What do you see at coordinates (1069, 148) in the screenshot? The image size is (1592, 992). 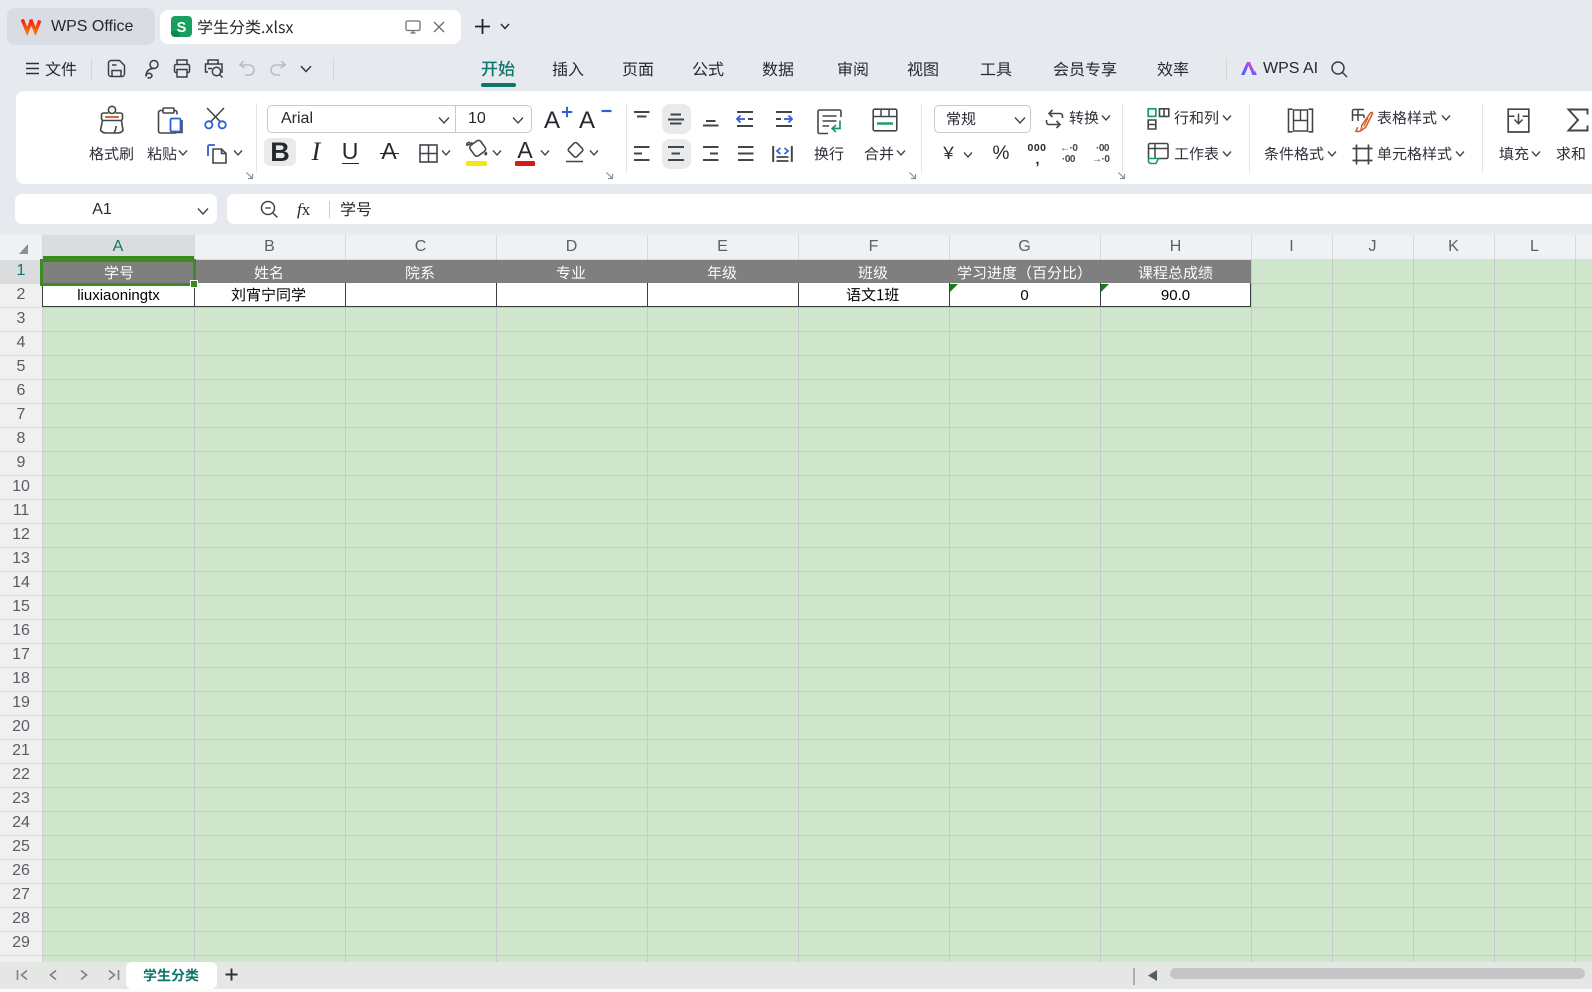 I see `svg-text: ←·0` at bounding box center [1069, 148].